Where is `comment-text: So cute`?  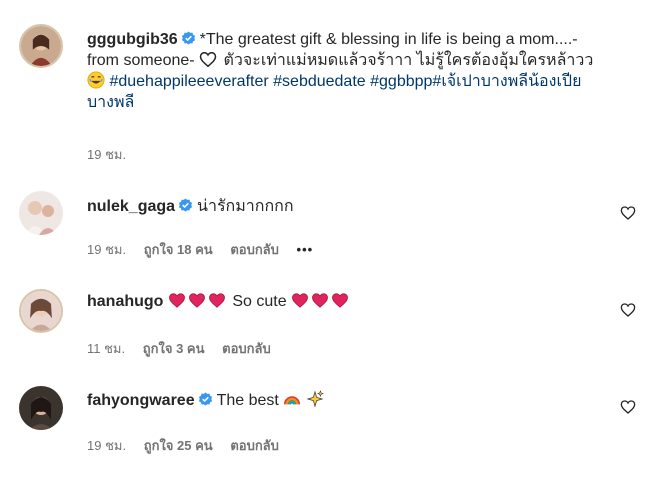
comment-text: So cute is located at coordinates (259, 301).